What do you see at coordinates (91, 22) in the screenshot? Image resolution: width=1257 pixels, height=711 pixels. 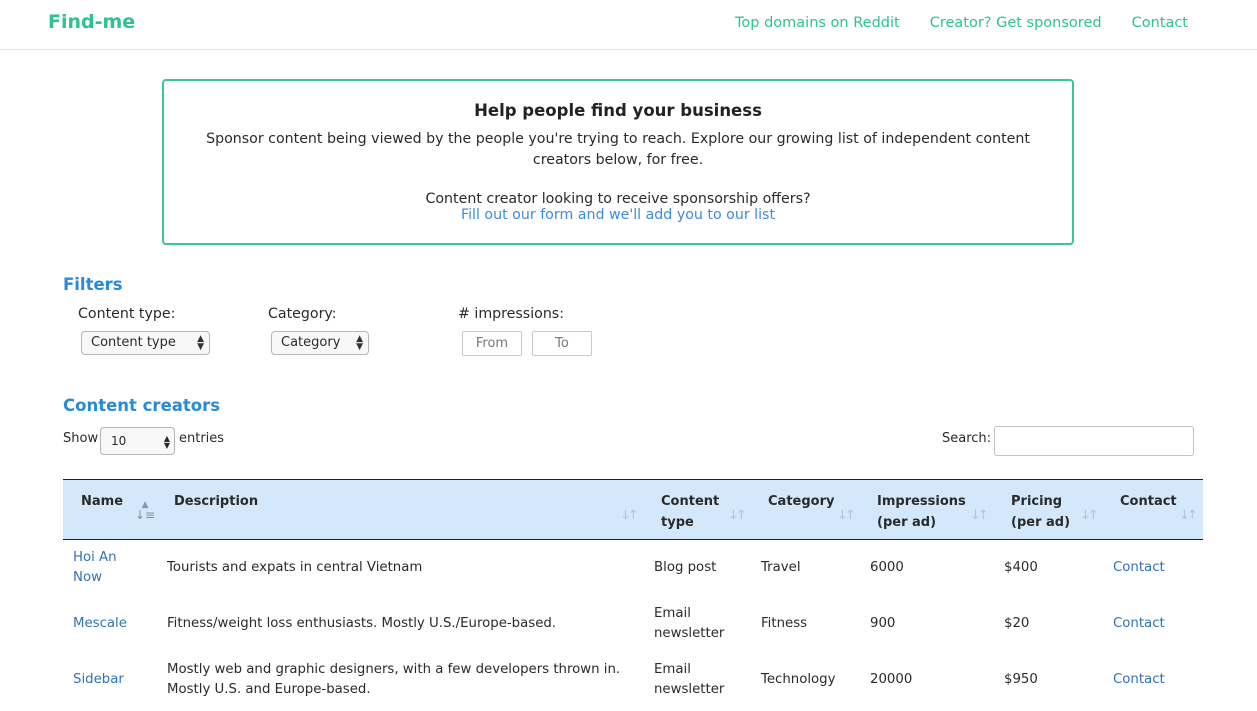 I see `brand-logo: Find-me` at bounding box center [91, 22].